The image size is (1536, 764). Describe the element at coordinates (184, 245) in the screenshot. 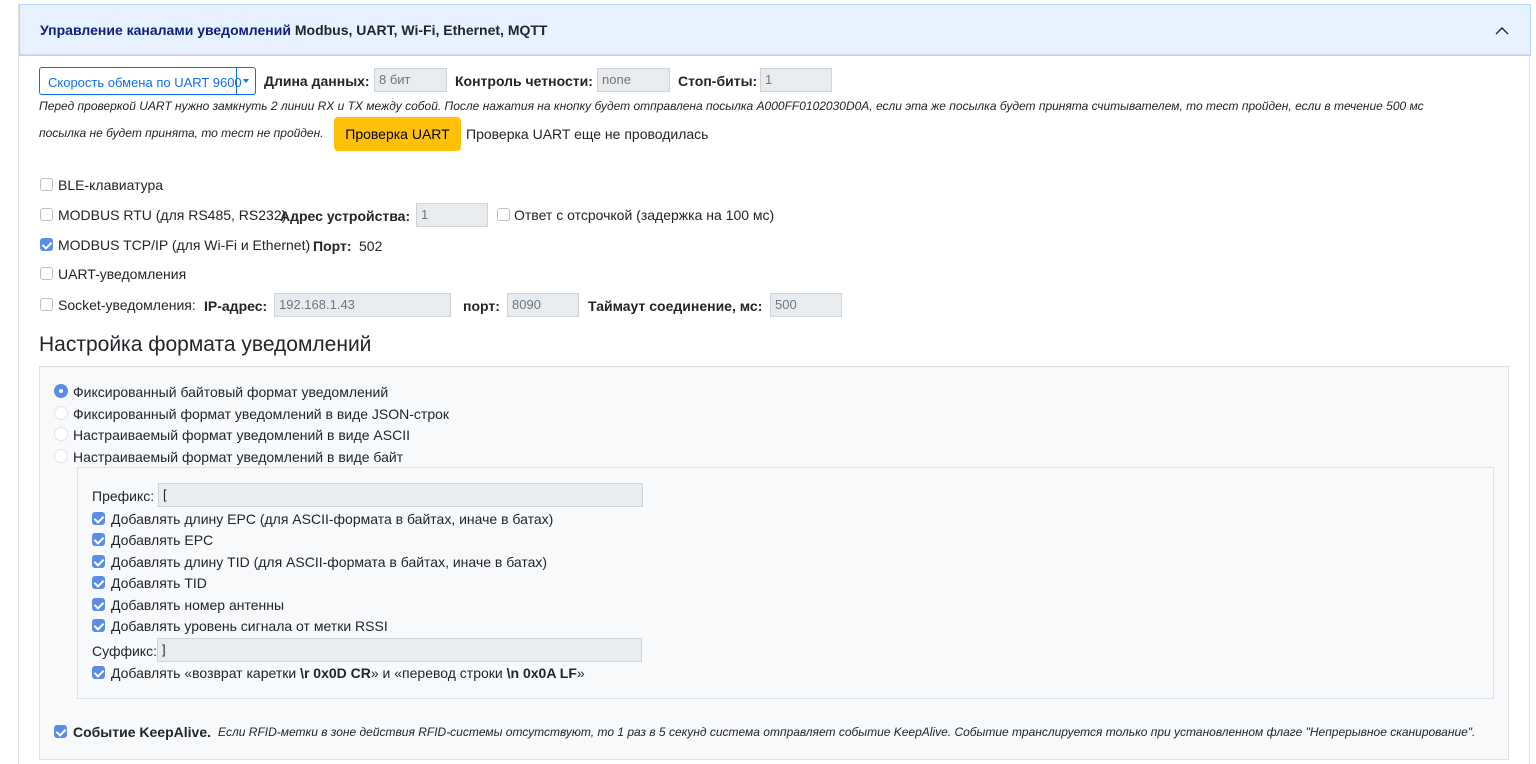

I see `modbus-tcp-label: MODBUS TCP/IP (для Wi-Fi и Ethernet)` at that location.